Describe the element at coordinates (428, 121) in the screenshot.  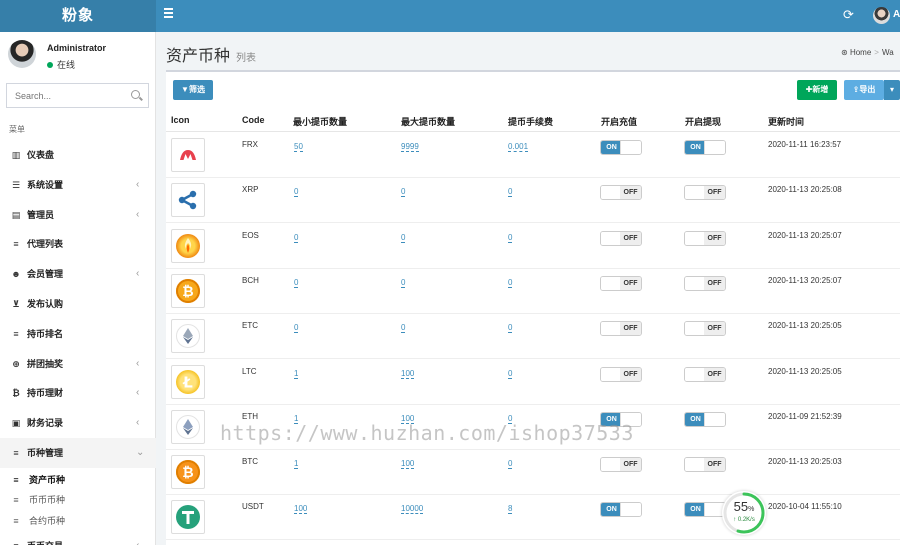
I see `col-max: 最大提币数量` at that location.